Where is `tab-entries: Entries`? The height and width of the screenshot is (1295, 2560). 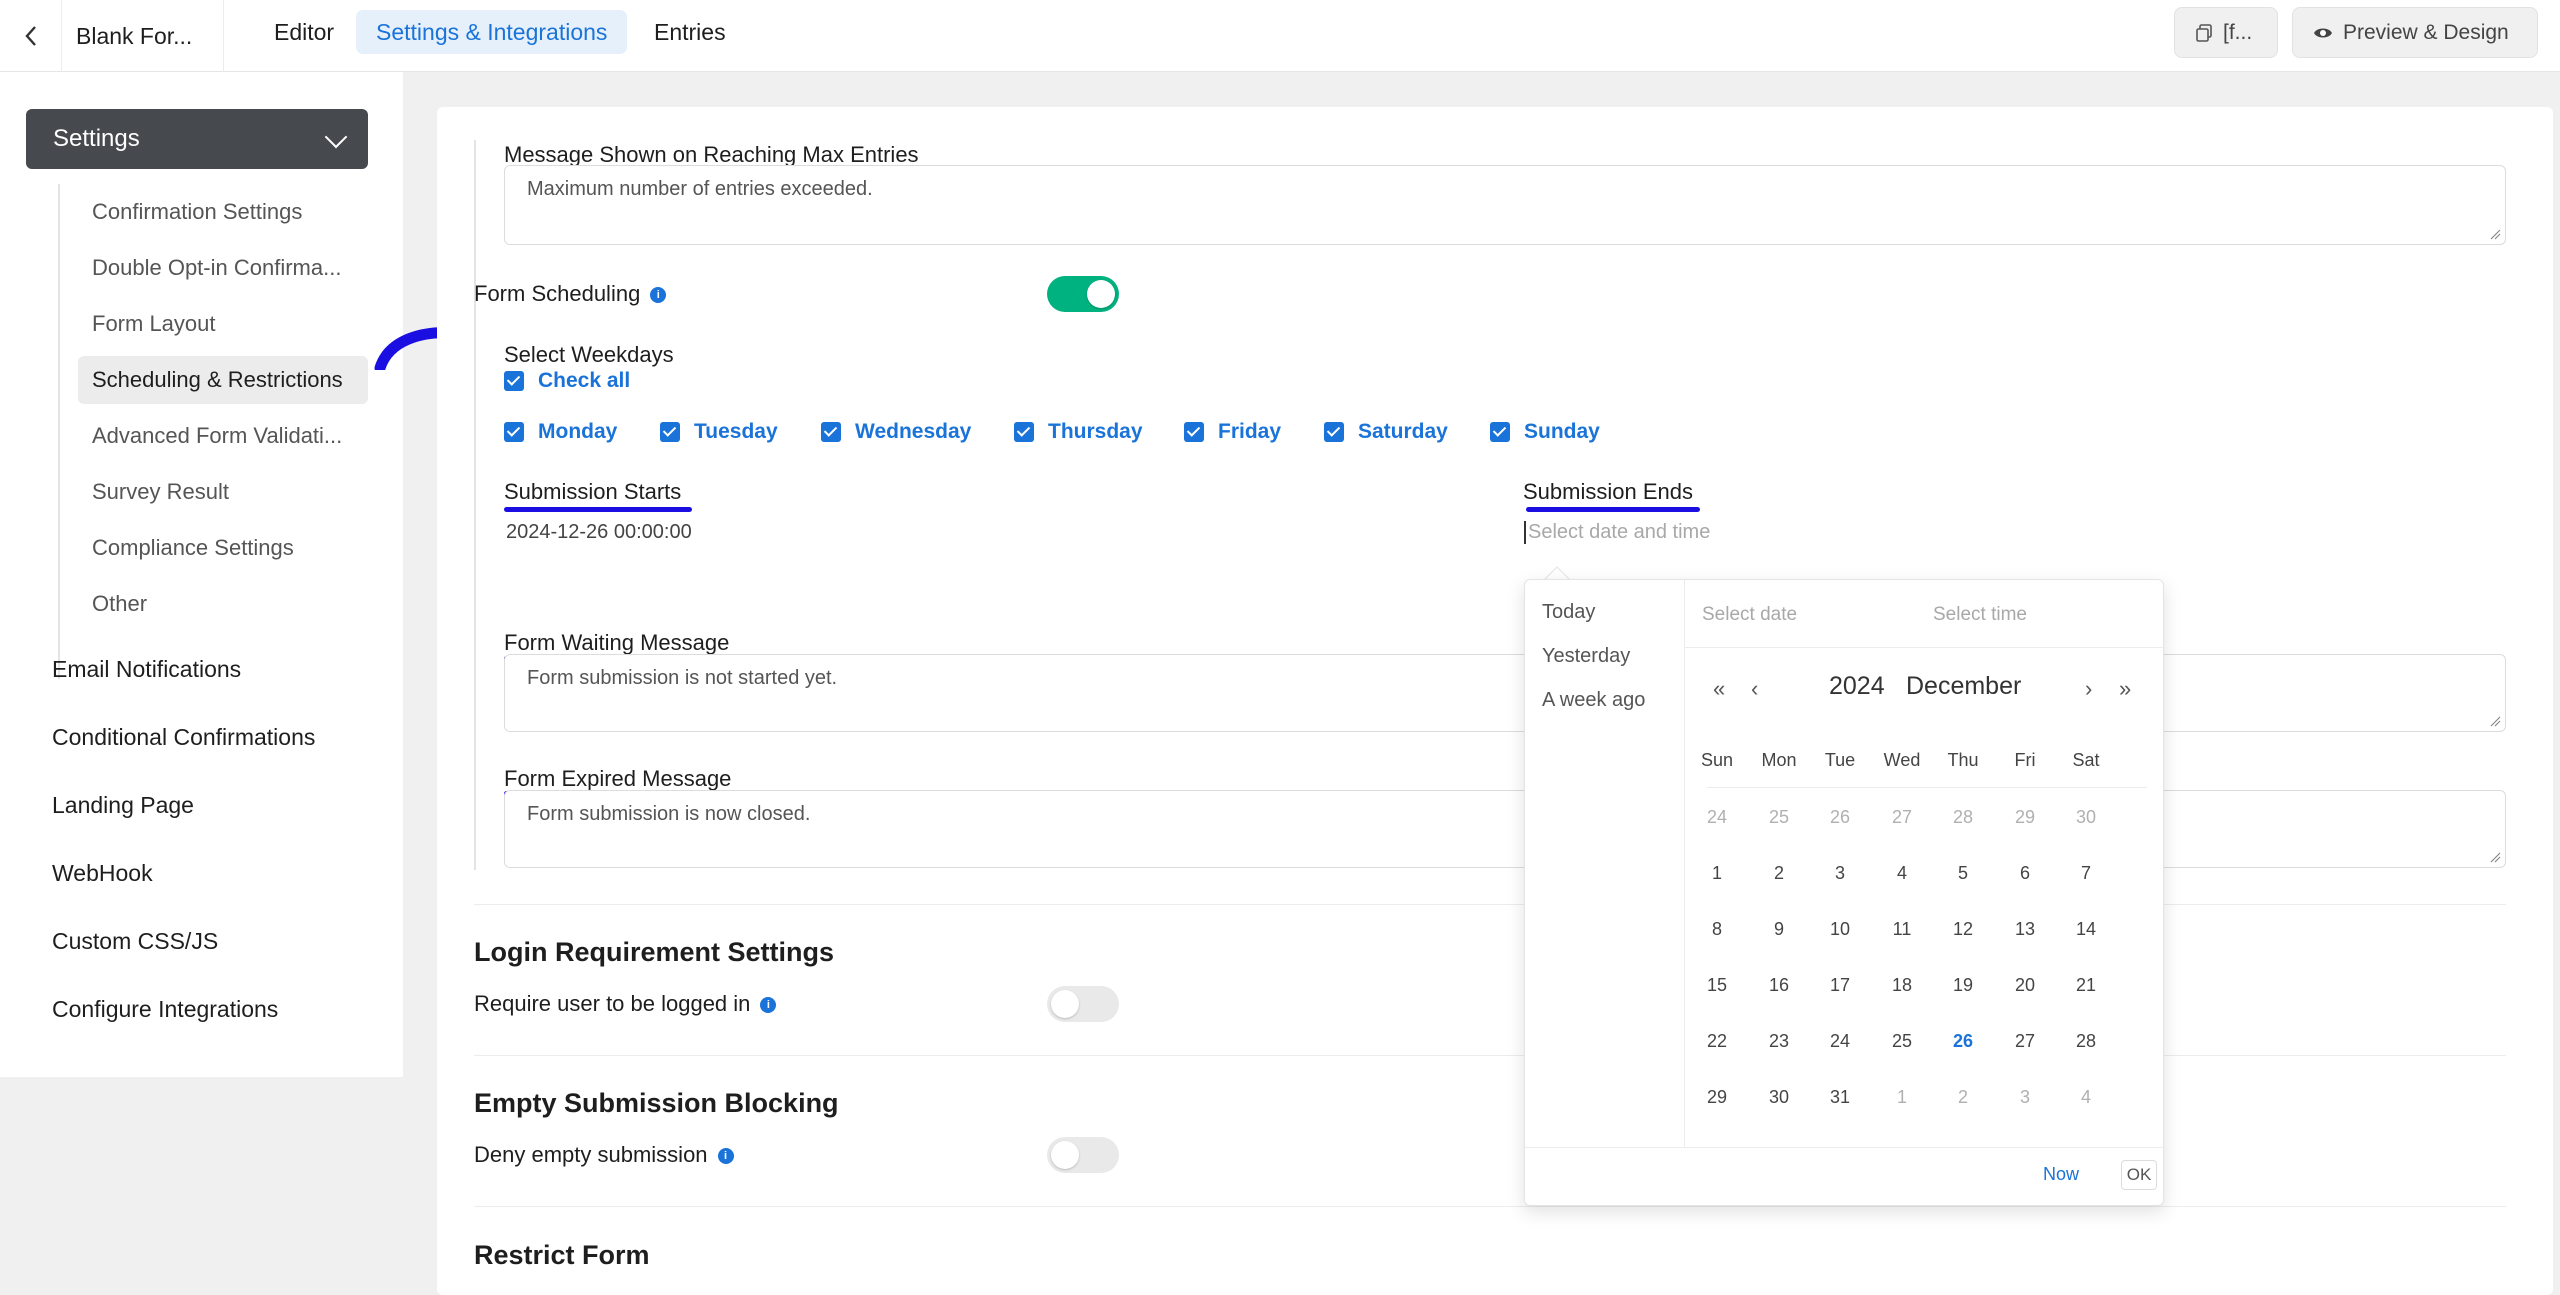 tab-entries: Entries is located at coordinates (690, 32).